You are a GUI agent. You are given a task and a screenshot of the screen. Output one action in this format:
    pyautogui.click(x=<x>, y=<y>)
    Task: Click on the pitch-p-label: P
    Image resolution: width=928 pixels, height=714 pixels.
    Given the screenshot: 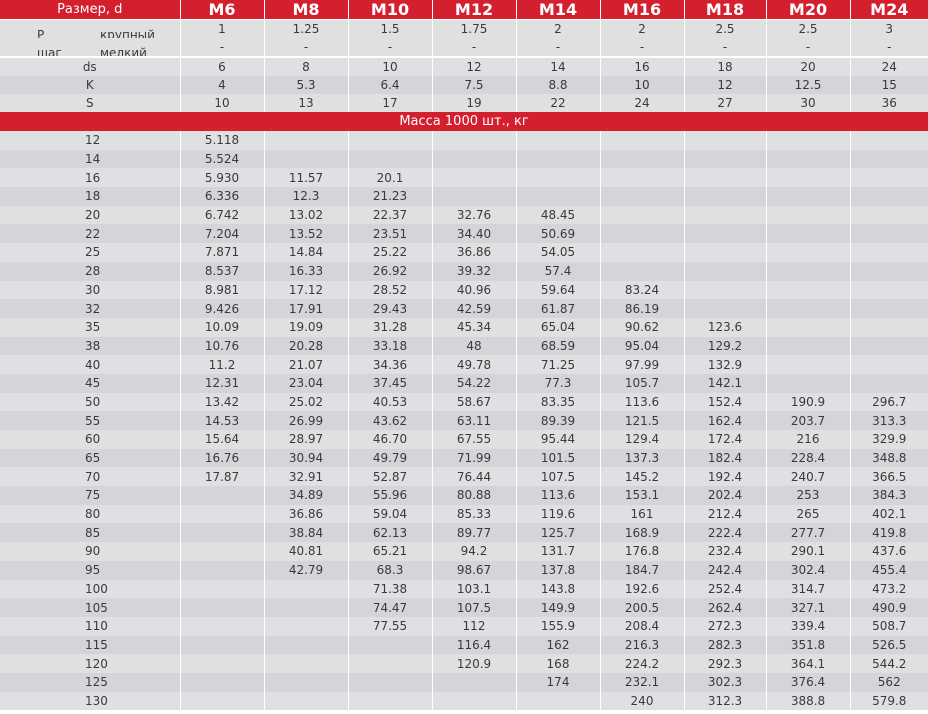 What is the action you would take?
    pyautogui.click(x=41, y=33)
    